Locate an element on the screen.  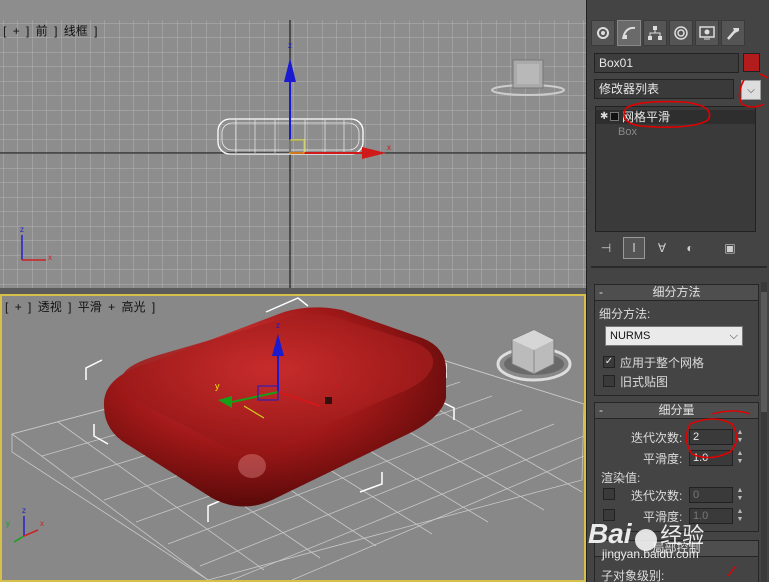
viewport-top-strip is located at coordinates (293, 10).